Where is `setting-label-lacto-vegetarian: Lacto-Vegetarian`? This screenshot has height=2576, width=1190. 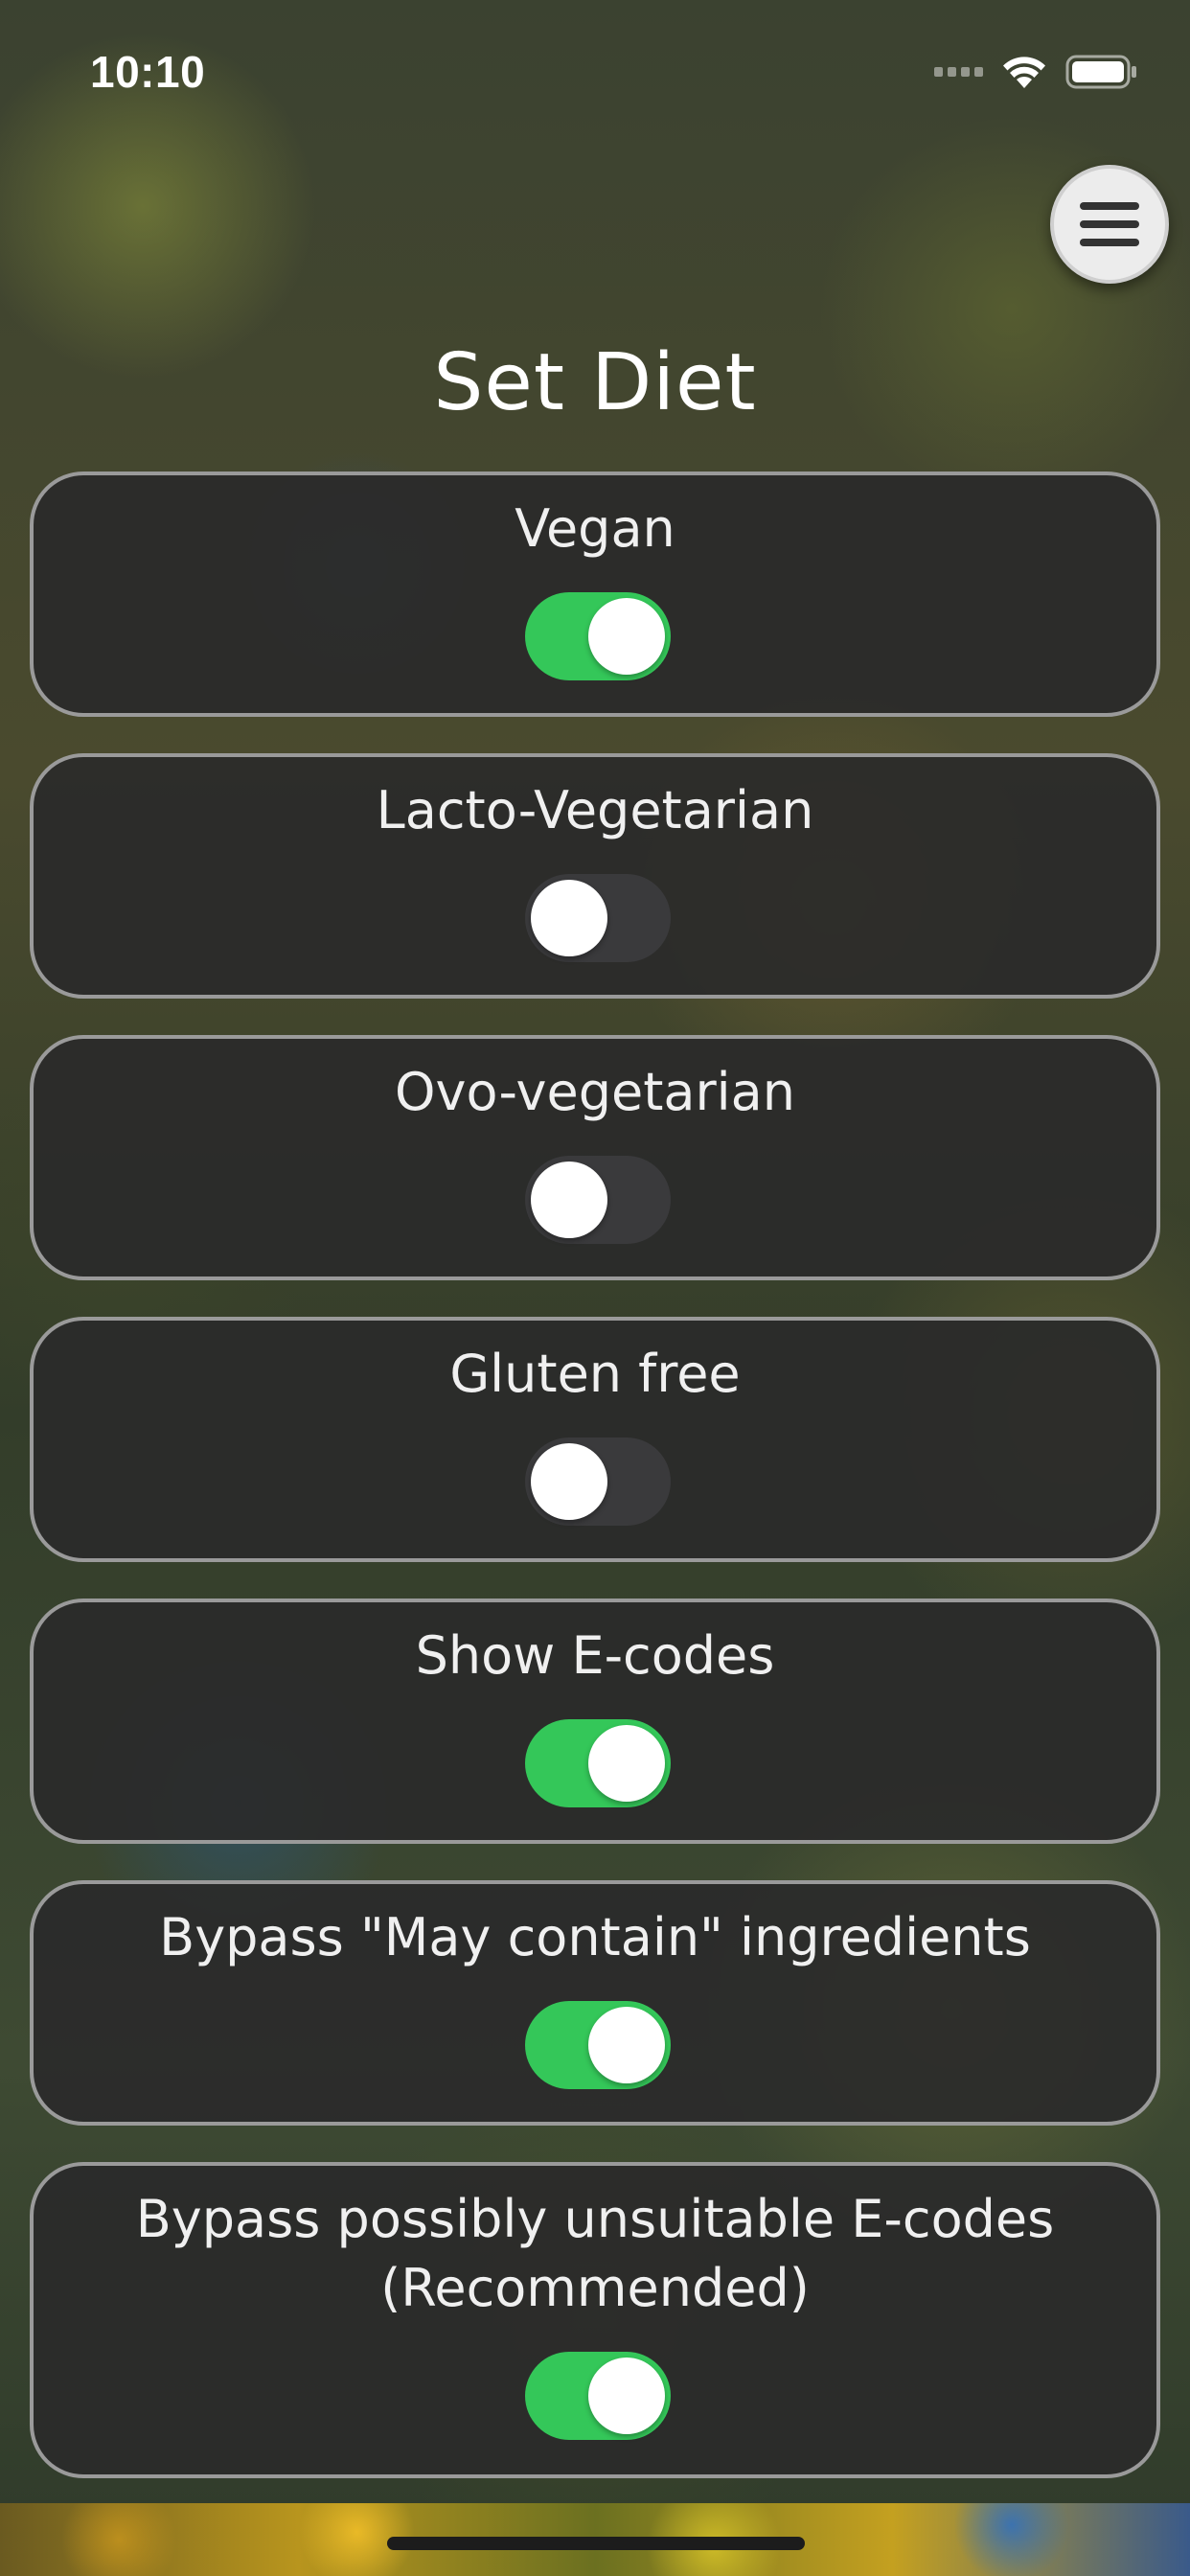
setting-label-lacto-vegetarian: Lacto-Vegetarian is located at coordinates (595, 810).